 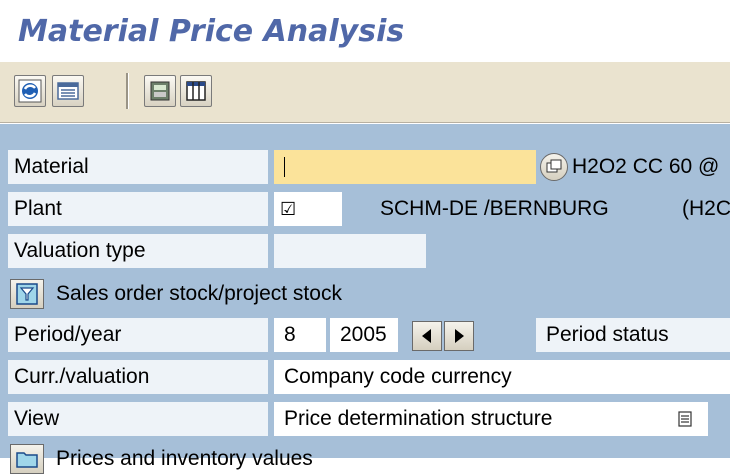 What do you see at coordinates (646, 166) in the screenshot?
I see `material-description: H2O2 CC 60 @` at bounding box center [646, 166].